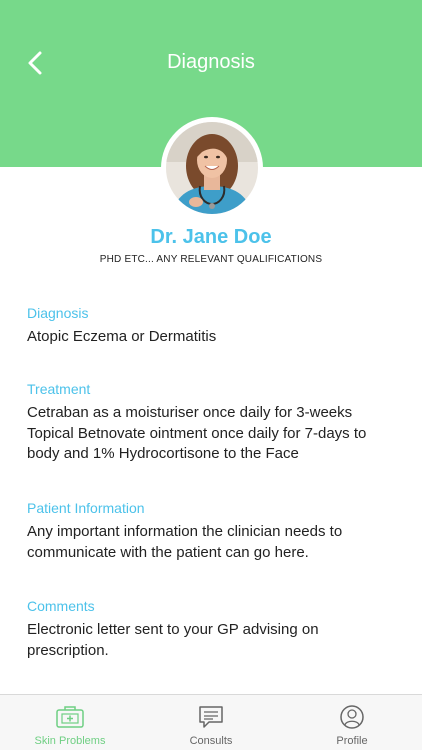 This screenshot has width=422, height=750. What do you see at coordinates (122, 336) in the screenshot?
I see `diagnosis-text: Atopic Eczema or Dermatitis` at bounding box center [122, 336].